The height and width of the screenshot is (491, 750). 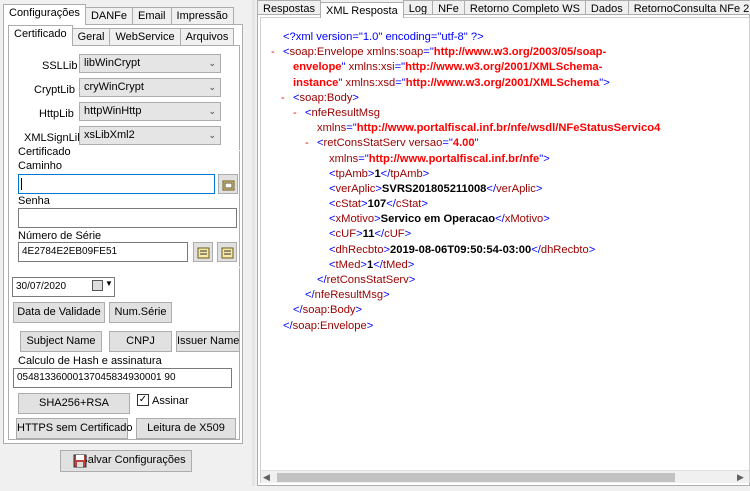 I want to click on xml-attr-value: http://www.w3.org/2001/XMLSchema-, so click(x=504, y=67).